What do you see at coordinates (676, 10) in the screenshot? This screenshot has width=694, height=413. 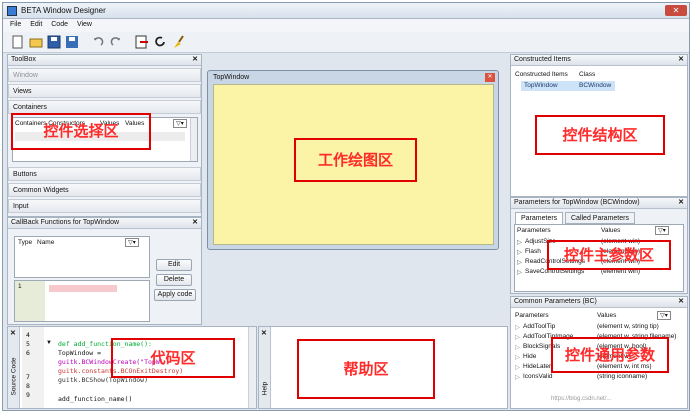 I see `close-window-button: ✕` at bounding box center [676, 10].